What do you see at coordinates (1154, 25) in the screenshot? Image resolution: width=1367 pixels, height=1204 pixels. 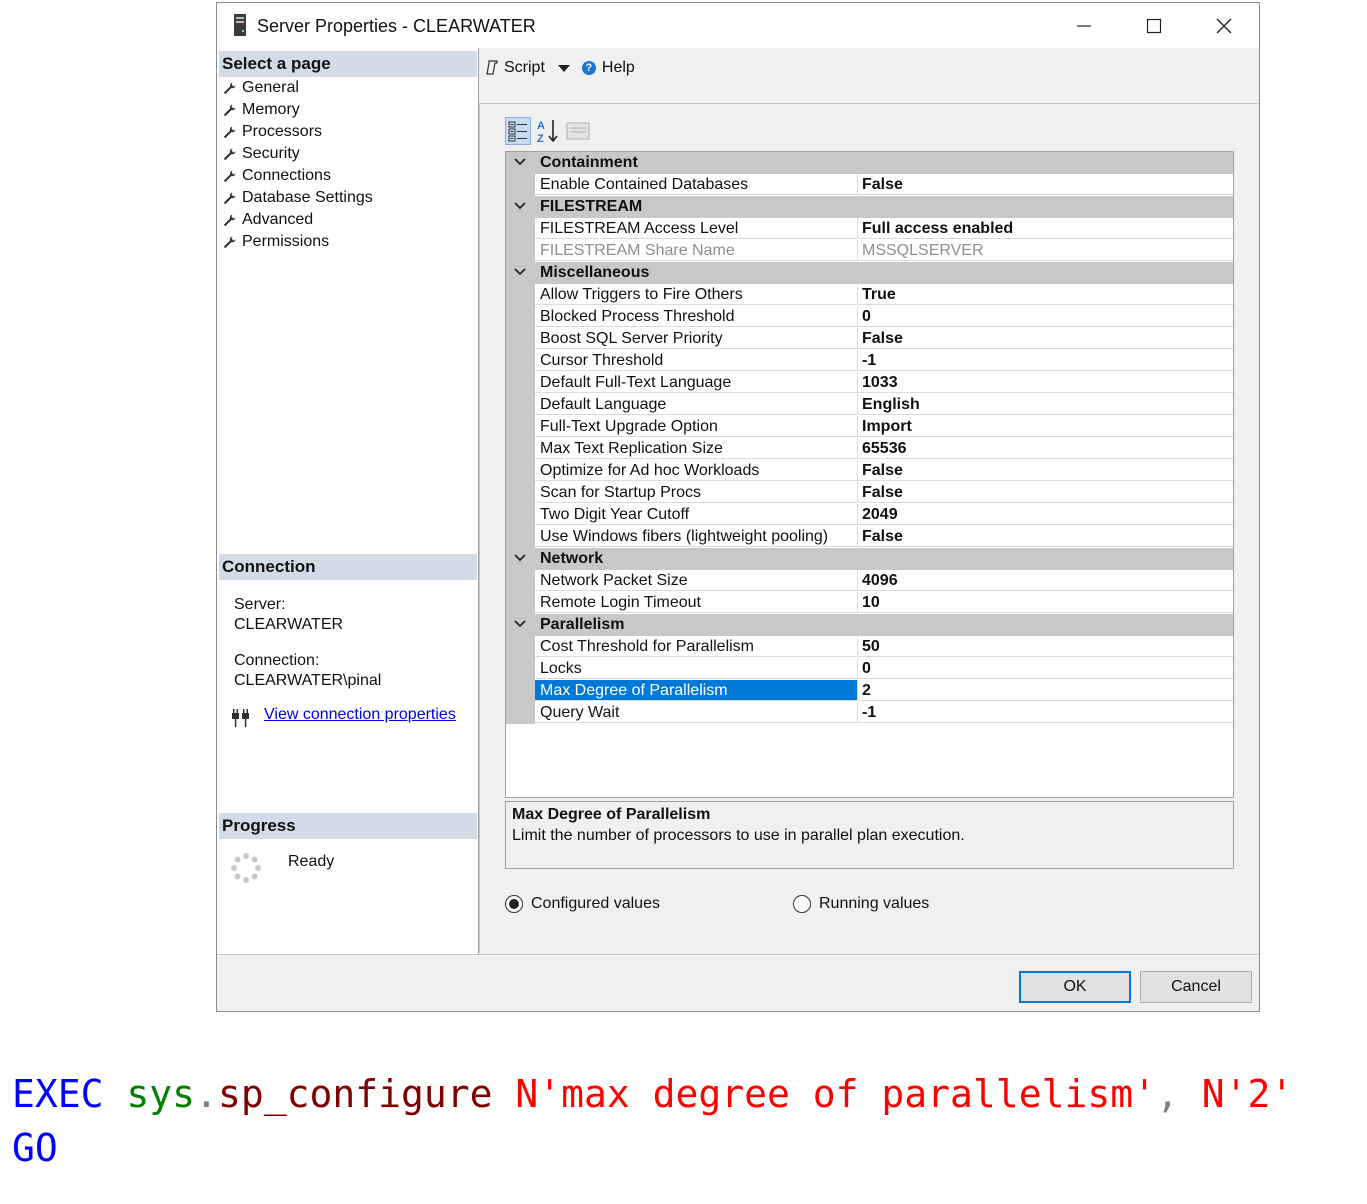 I see `maximize-button` at bounding box center [1154, 25].